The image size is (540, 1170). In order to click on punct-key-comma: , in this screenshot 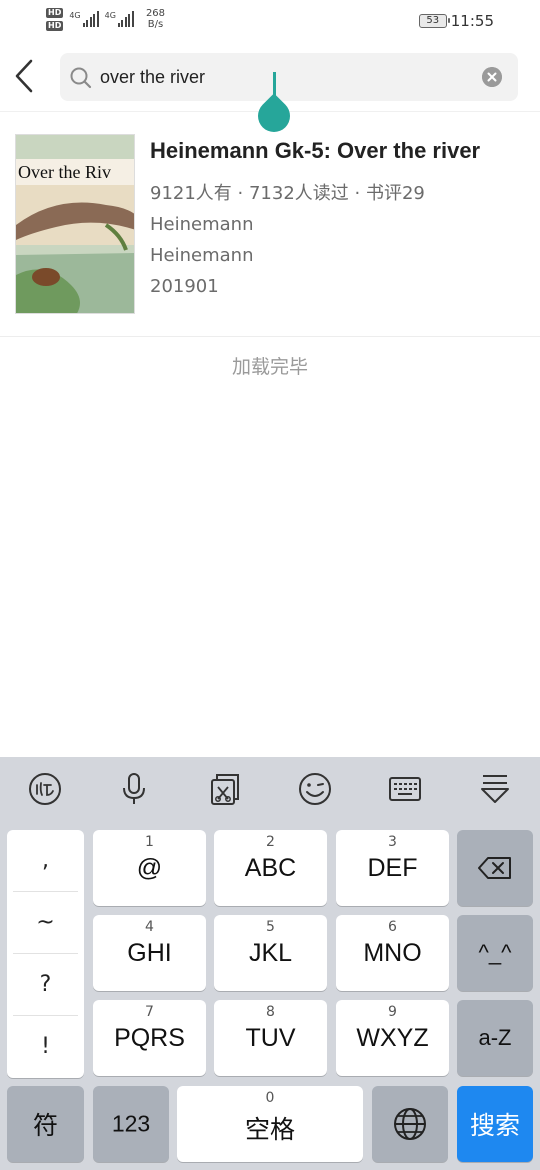, I will do `click(45, 861)`.